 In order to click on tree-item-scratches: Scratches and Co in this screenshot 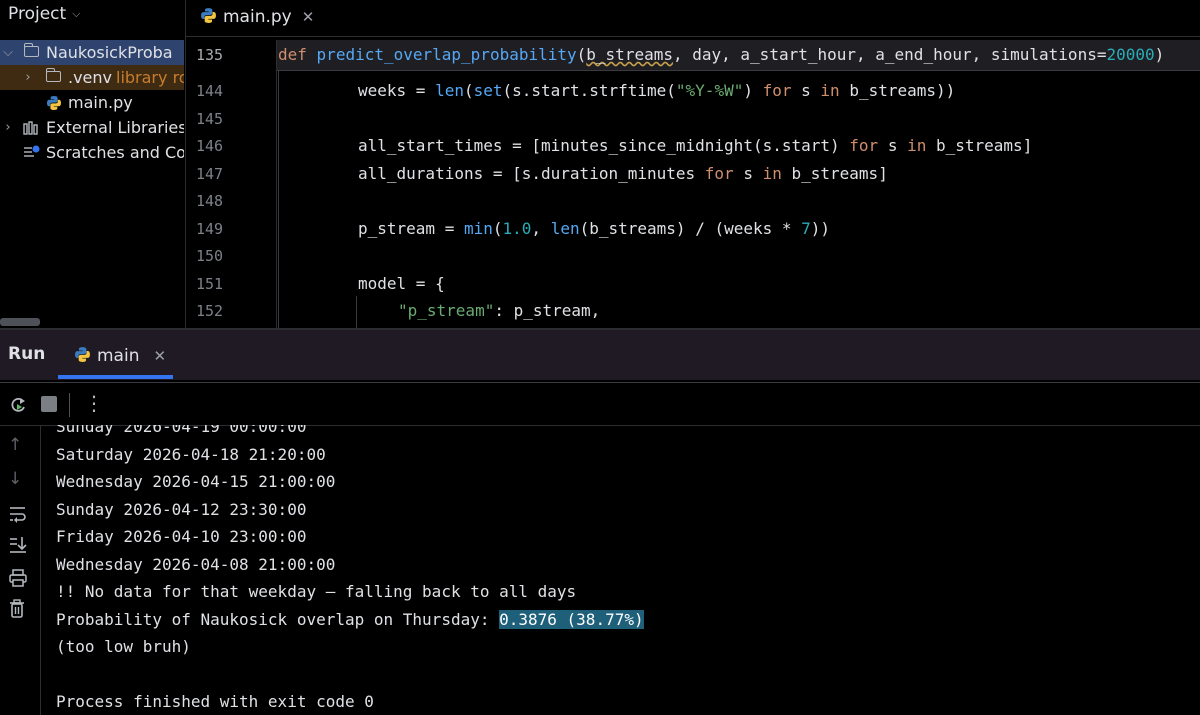, I will do `click(92, 152)`.